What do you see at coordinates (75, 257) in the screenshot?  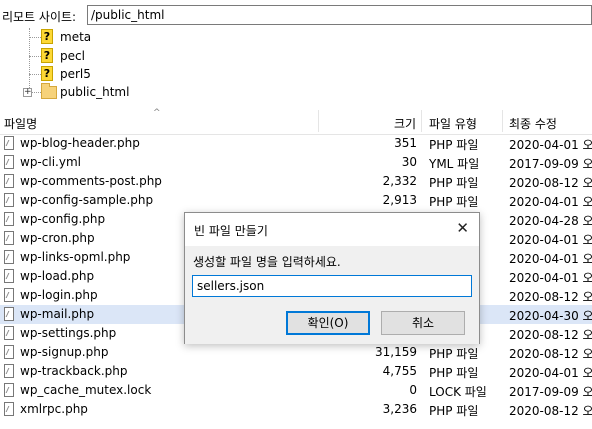 I see `file-name: wp-links-opml.php` at bounding box center [75, 257].